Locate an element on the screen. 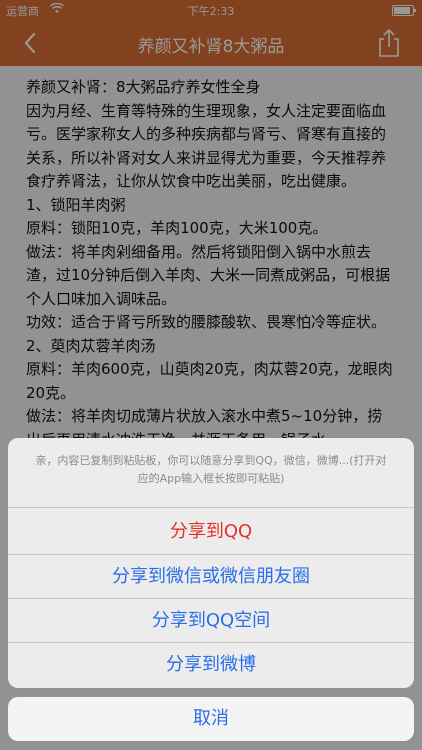 This screenshot has height=750, width=422. share-wechat-button: 分享到微信或微信朋友圈 is located at coordinates (211, 577).